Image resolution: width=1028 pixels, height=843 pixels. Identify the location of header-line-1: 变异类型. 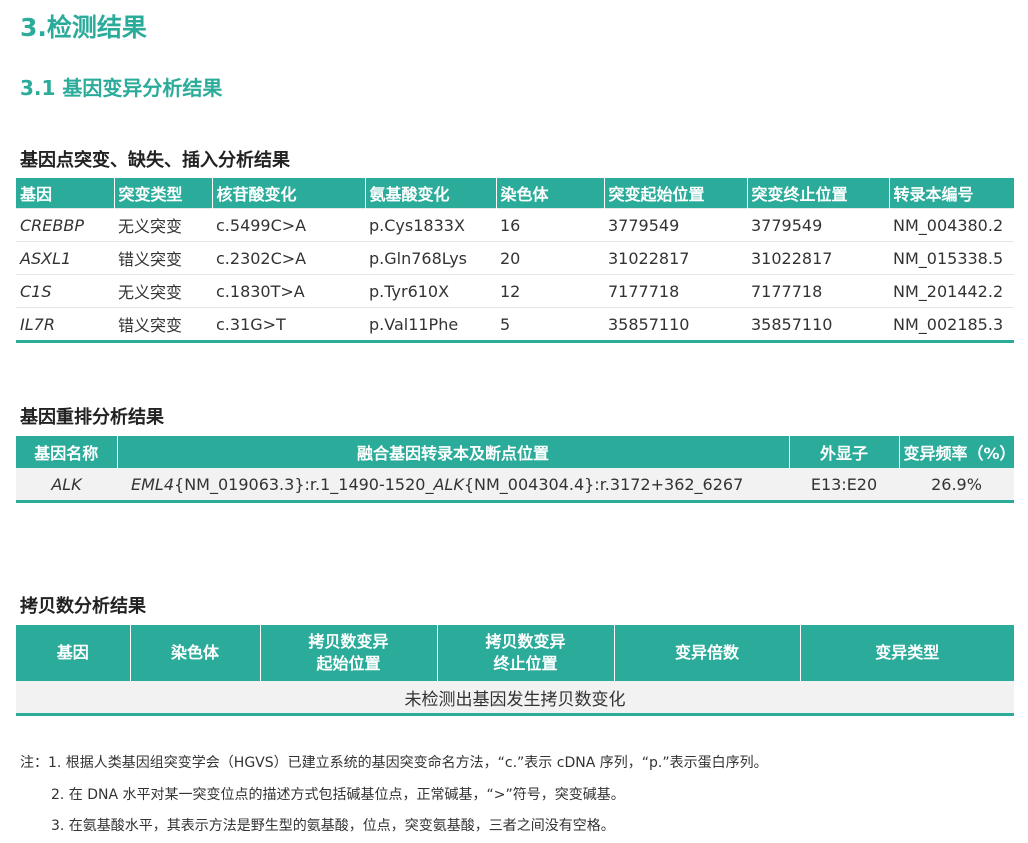
(907, 652).